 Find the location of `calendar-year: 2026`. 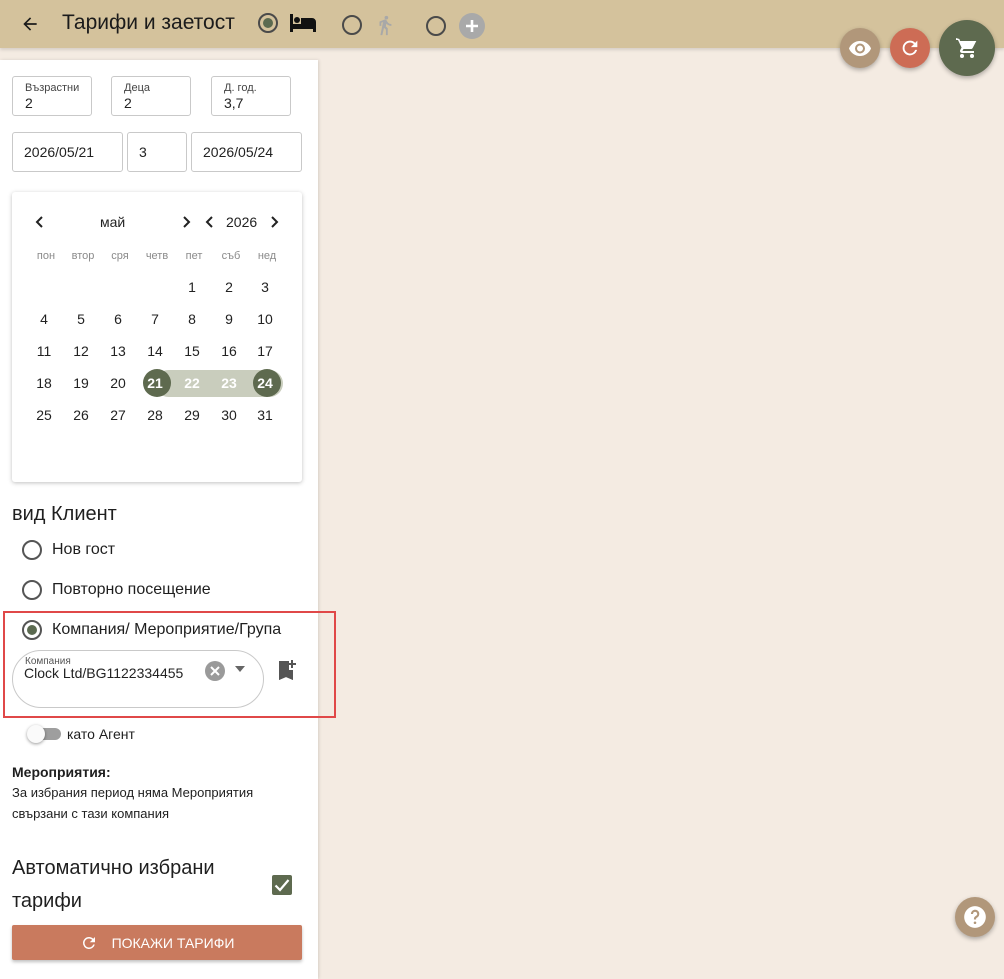

calendar-year: 2026 is located at coordinates (241, 222).